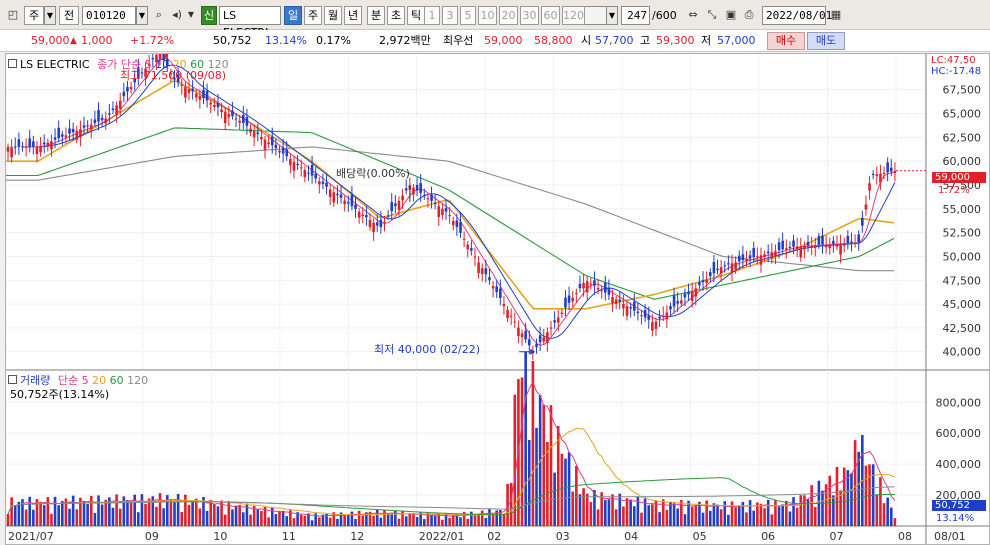  Describe the element at coordinates (313, 15) in the screenshot. I see `period-tab-1: 주` at that location.